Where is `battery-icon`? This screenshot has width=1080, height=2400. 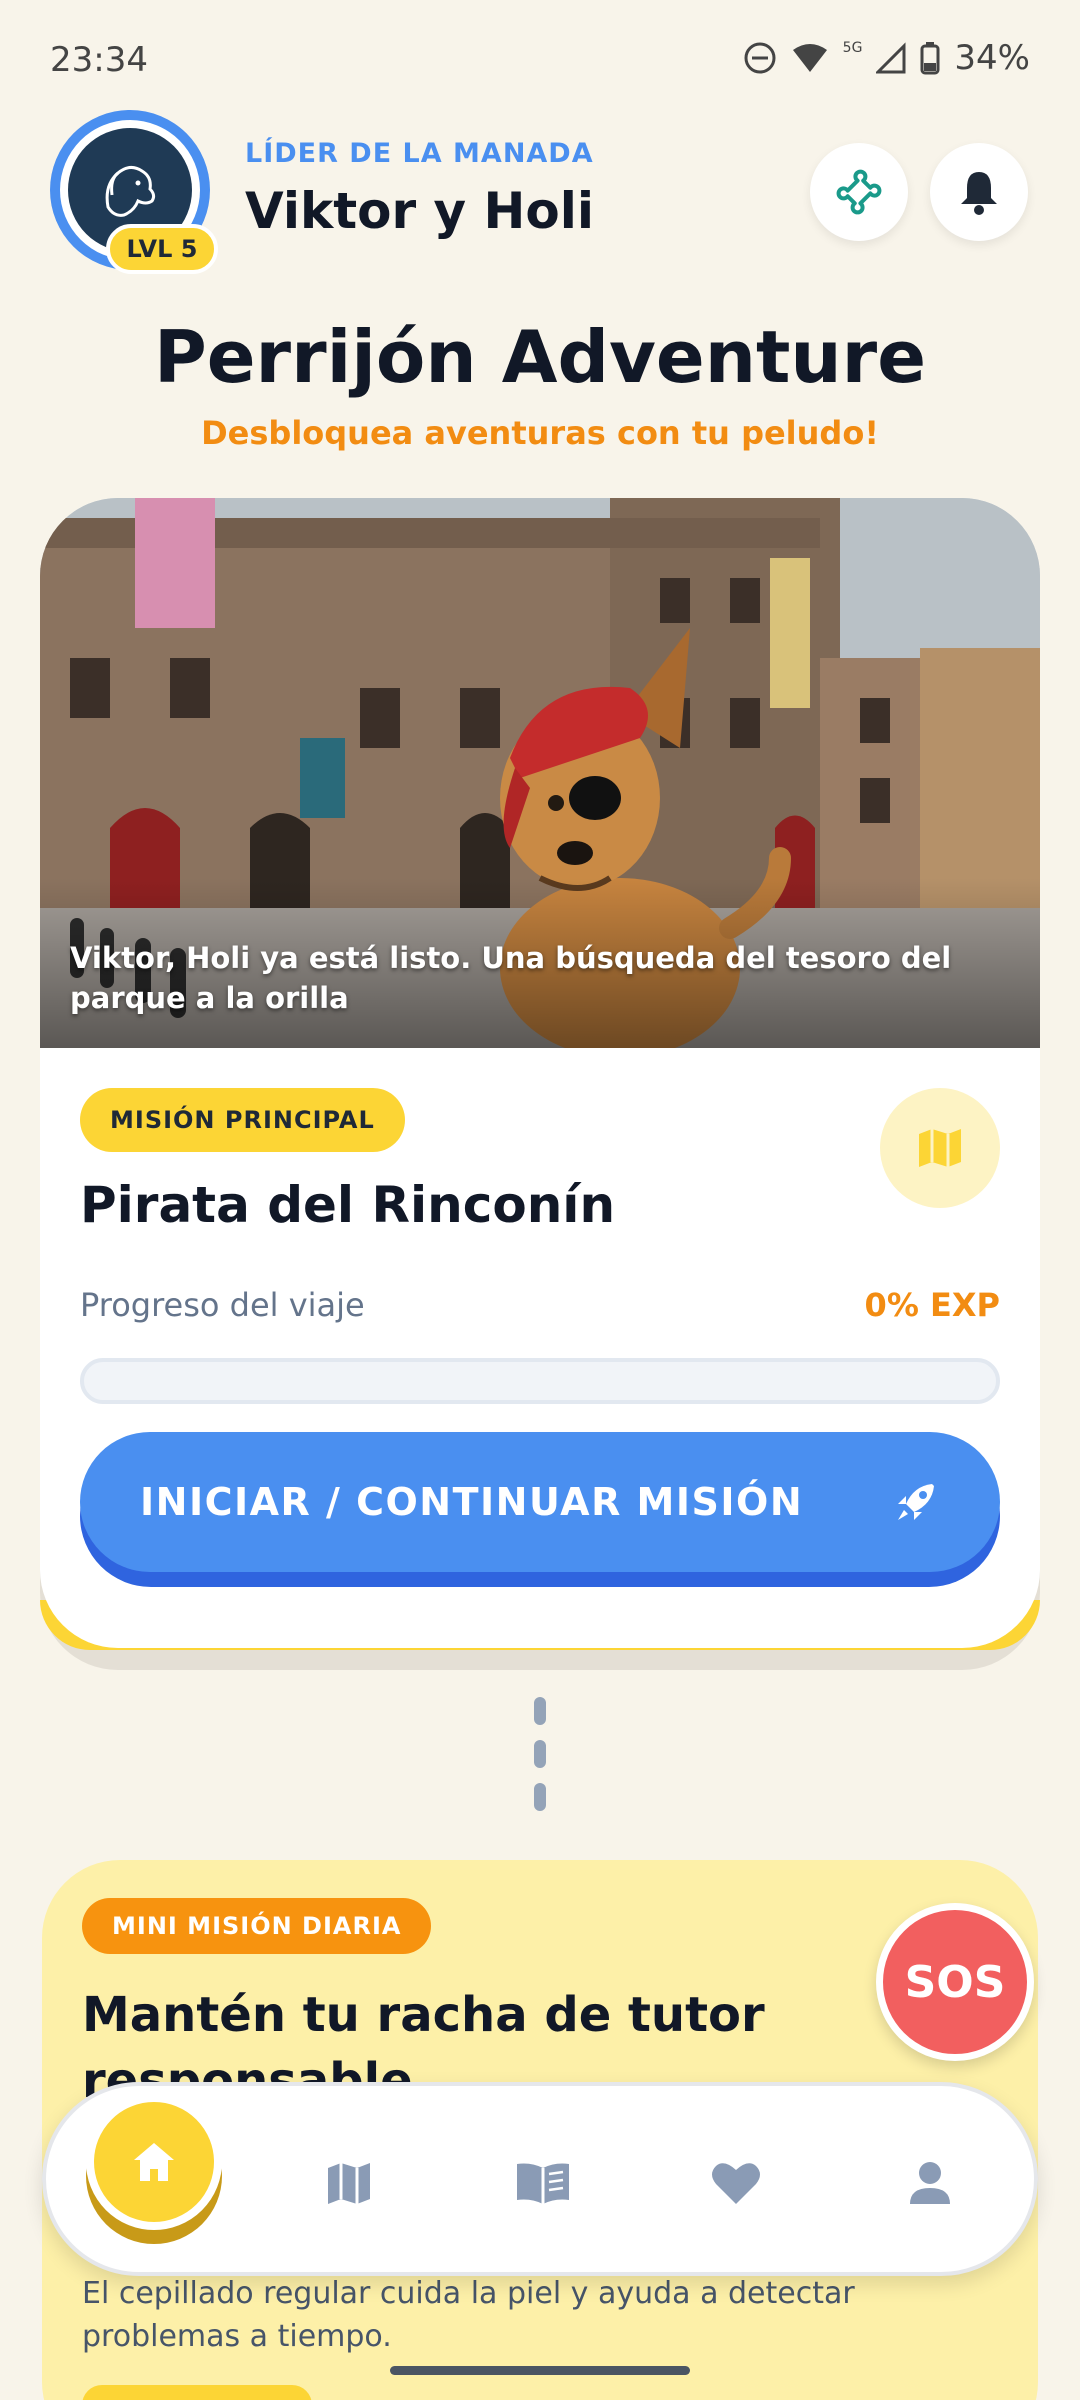 battery-icon is located at coordinates (930, 58).